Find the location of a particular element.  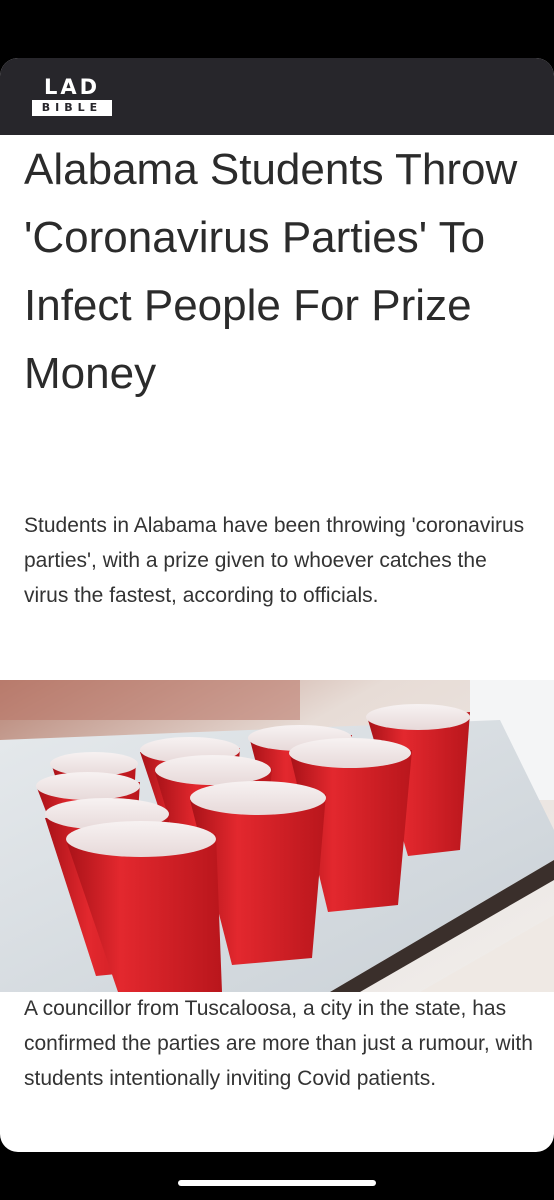

home-indicator is located at coordinates (277, 1183).